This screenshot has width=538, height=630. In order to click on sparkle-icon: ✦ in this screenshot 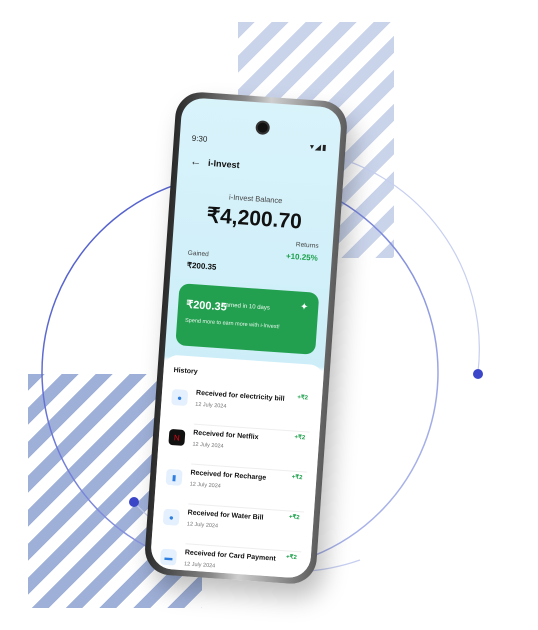, I will do `click(304, 307)`.